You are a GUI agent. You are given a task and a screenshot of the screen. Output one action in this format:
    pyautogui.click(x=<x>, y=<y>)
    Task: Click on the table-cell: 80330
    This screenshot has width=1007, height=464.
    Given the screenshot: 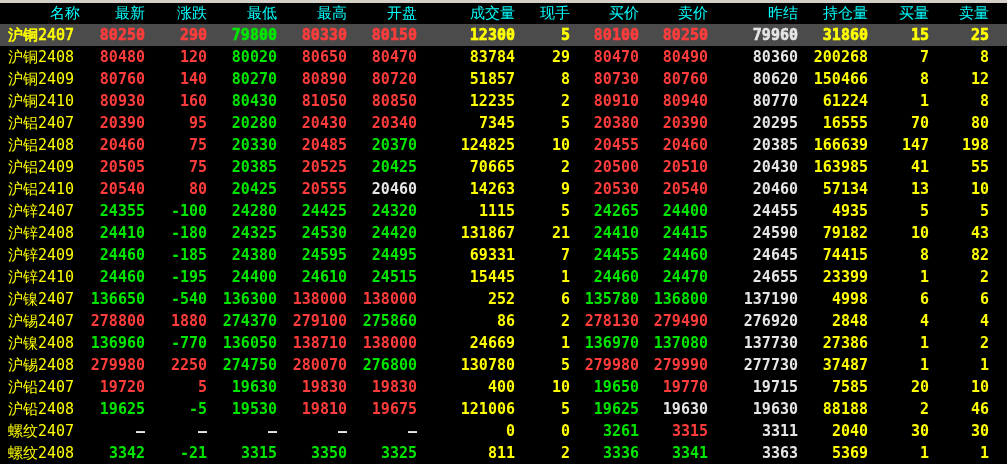 What is the action you would take?
    pyautogui.click(x=324, y=35)
    